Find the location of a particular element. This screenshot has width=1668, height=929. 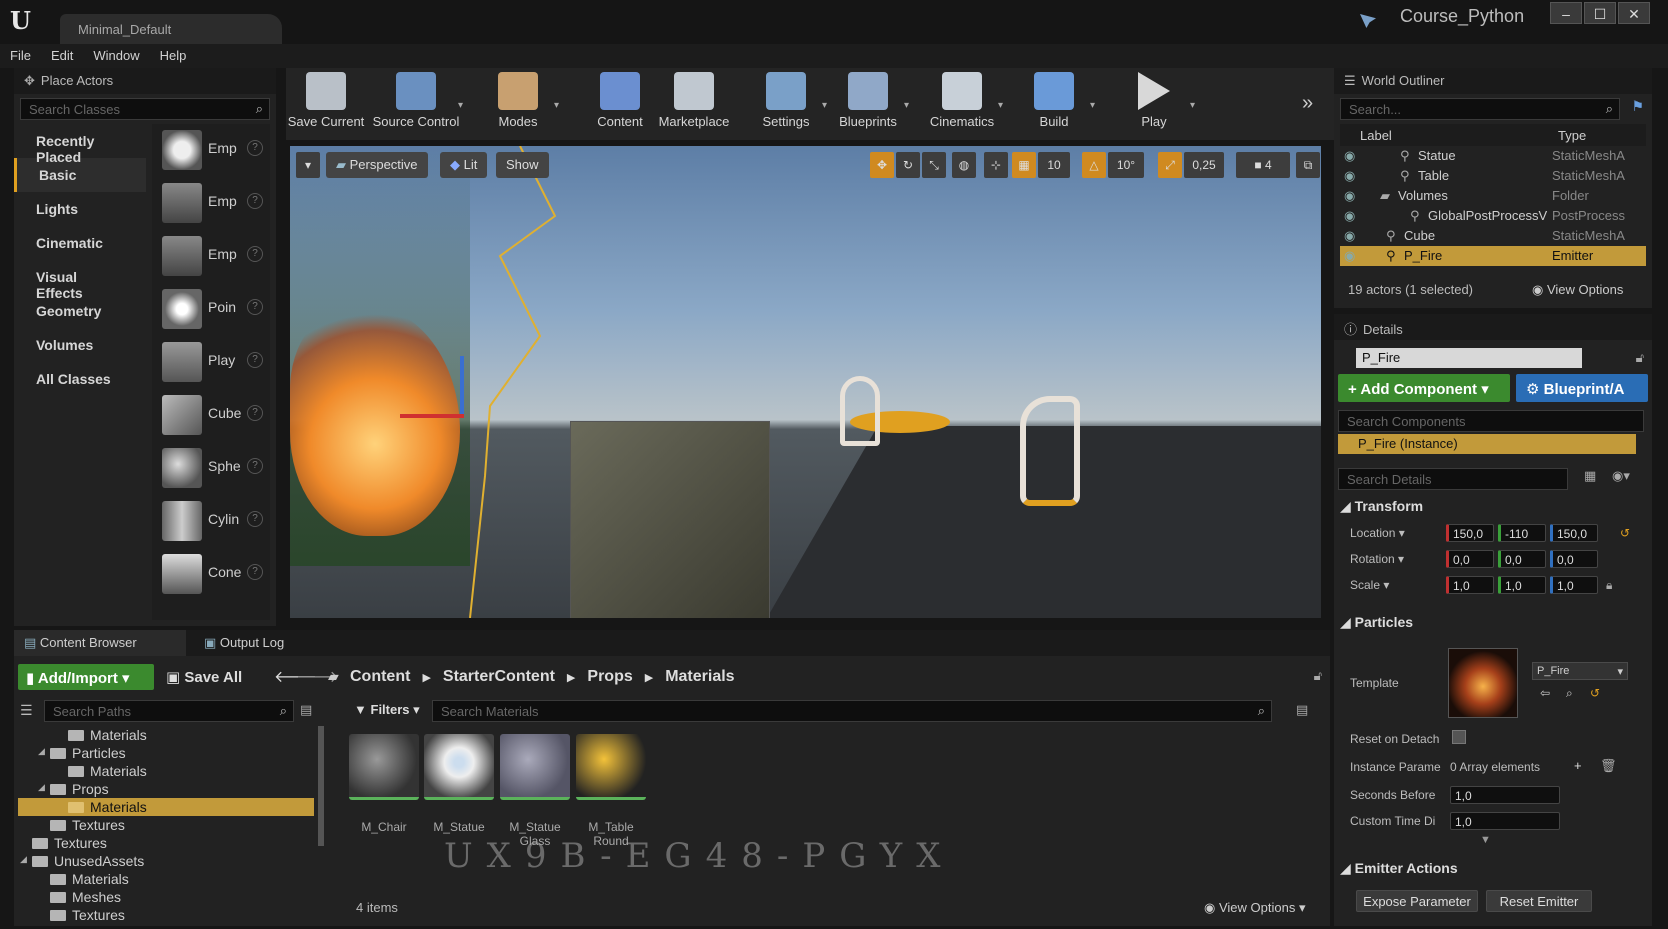

grid-snap-icon: ▦ is located at coordinates (1024, 165).